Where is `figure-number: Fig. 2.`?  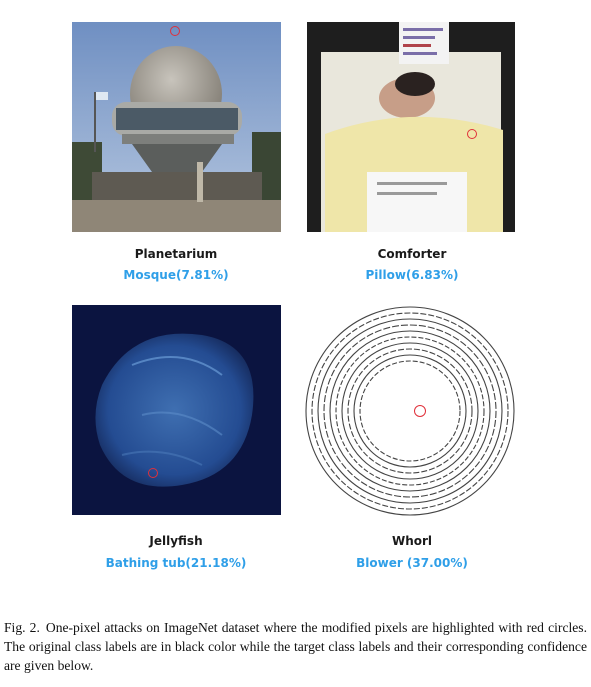 figure-number: Fig. 2. is located at coordinates (22, 627).